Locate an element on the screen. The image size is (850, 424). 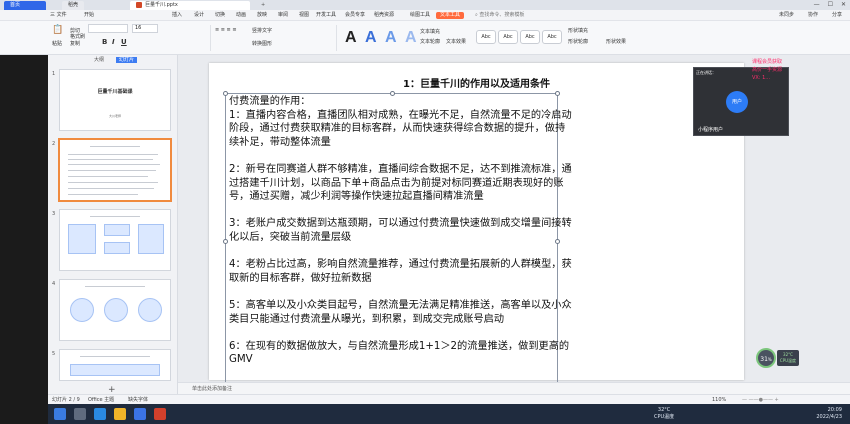
shape-style-3: Abc is located at coordinates (530, 37).